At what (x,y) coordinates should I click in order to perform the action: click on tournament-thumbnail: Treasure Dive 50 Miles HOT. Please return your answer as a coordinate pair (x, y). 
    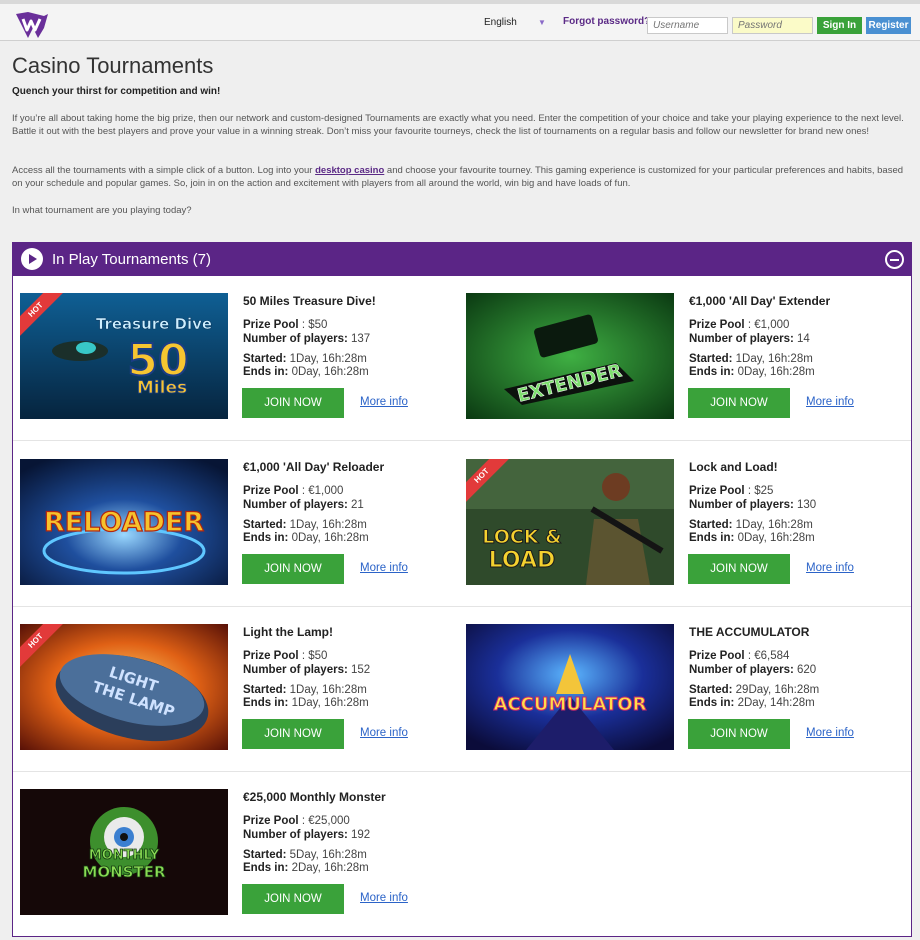
    Looking at the image, I should click on (124, 356).